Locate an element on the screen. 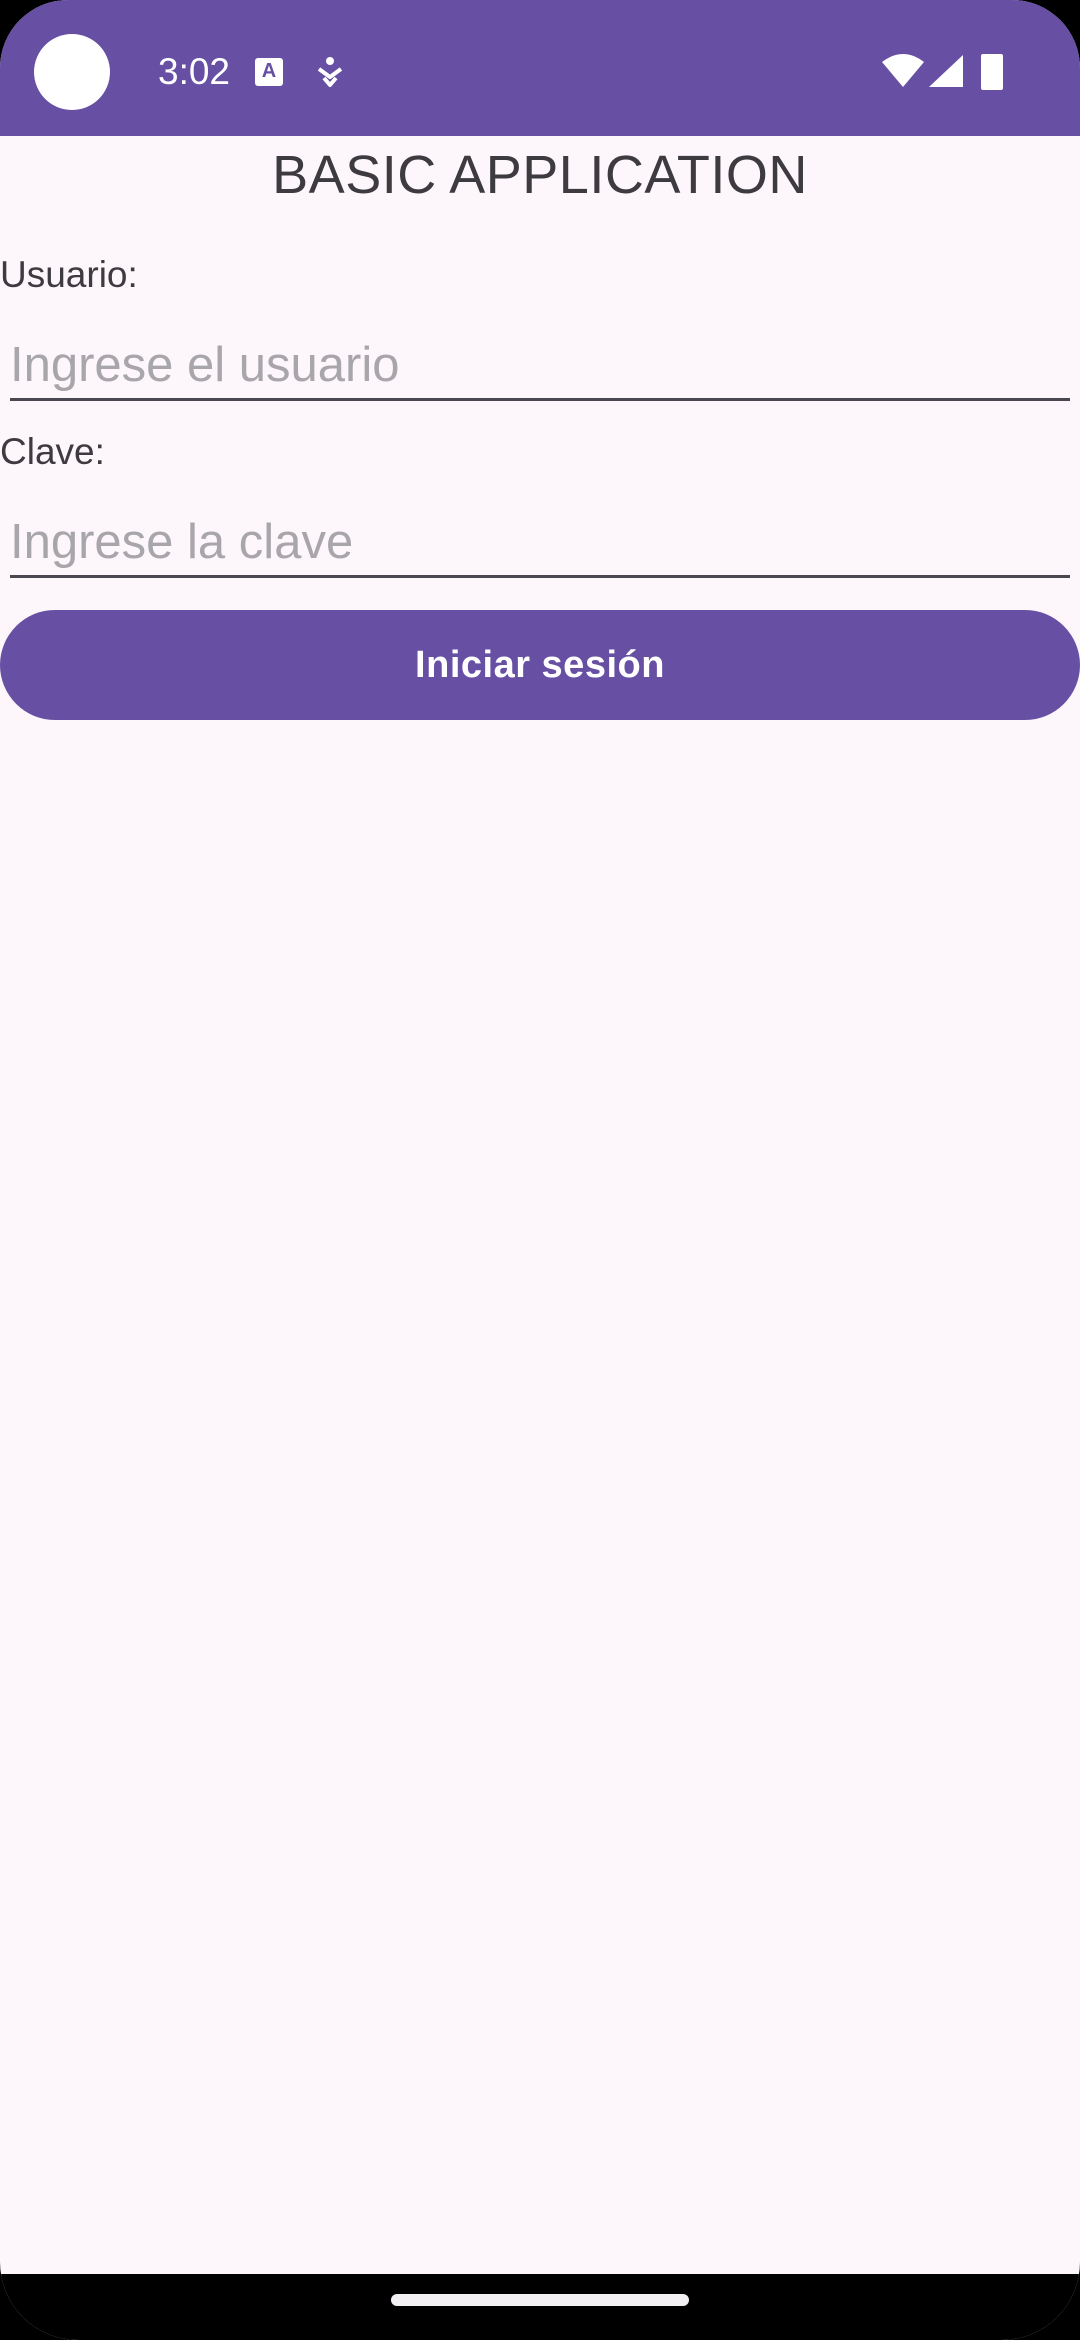  navigation-bar is located at coordinates (540, 2307).